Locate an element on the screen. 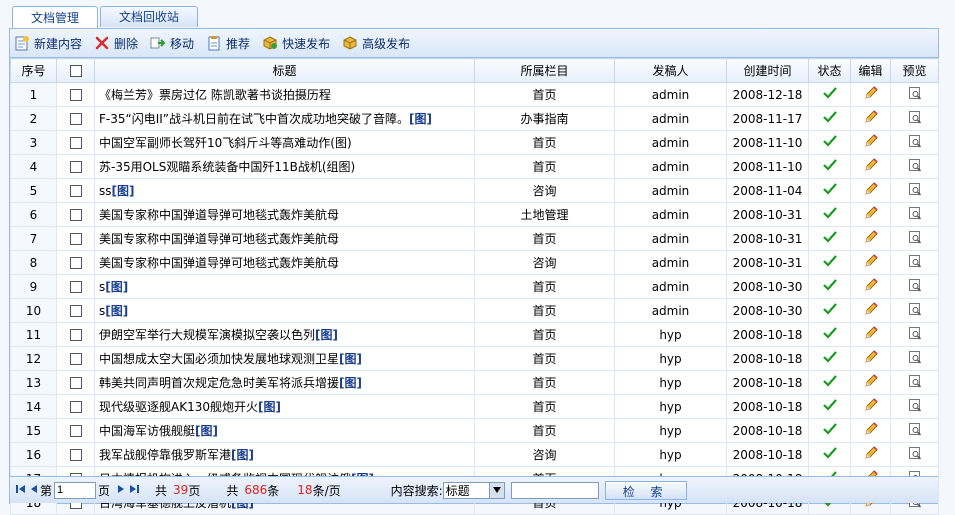 The width and height of the screenshot is (955, 515). row-title: 伊朗空军举行大规模军演模拟空袭以色列 is located at coordinates (207, 335).